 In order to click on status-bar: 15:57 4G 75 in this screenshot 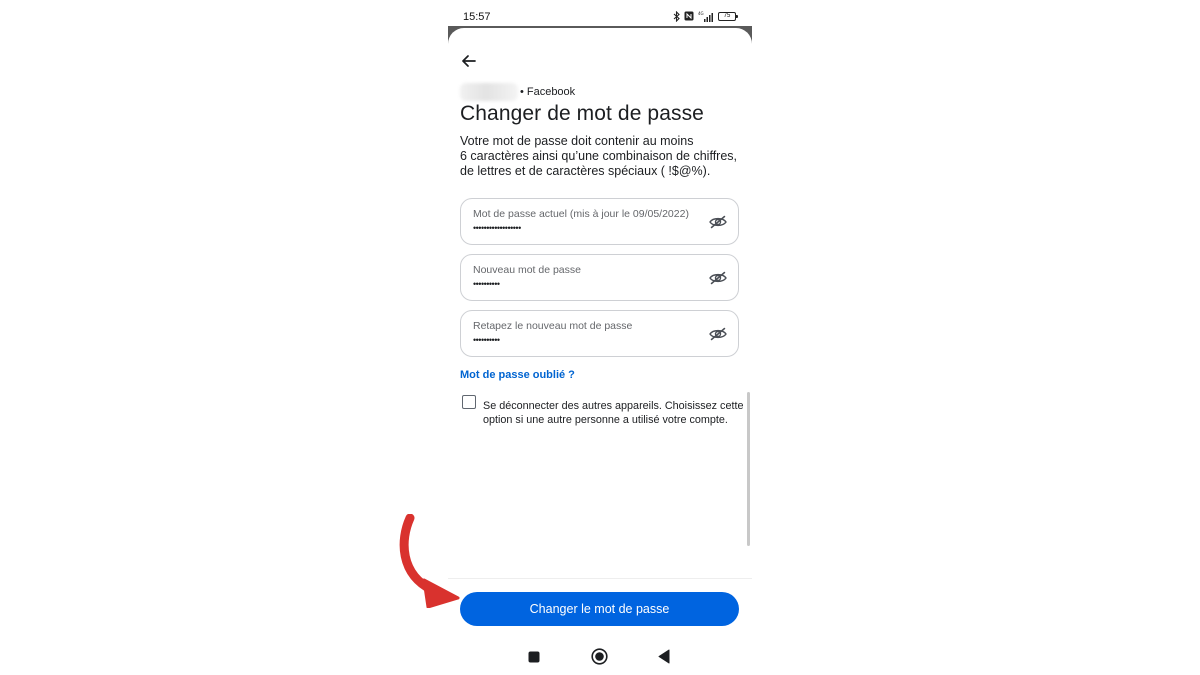, I will do `click(600, 14)`.